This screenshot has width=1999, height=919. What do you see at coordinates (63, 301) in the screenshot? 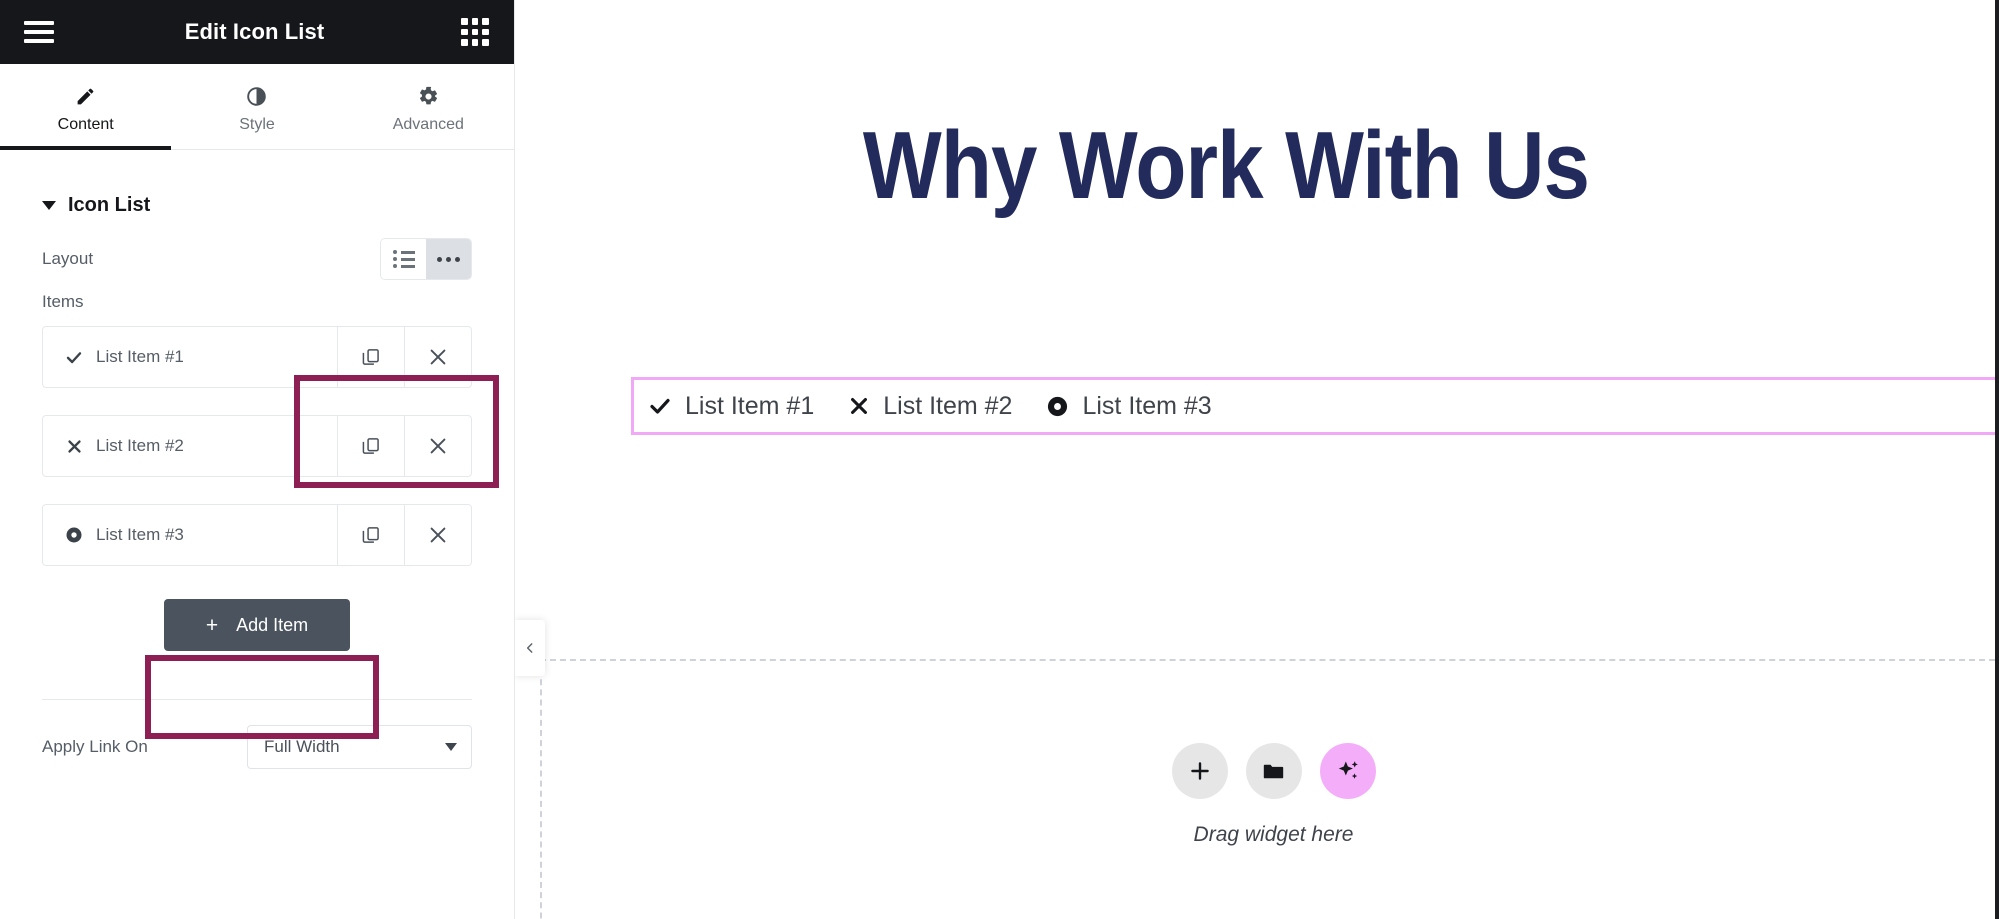
I see `items-label: Items` at bounding box center [63, 301].